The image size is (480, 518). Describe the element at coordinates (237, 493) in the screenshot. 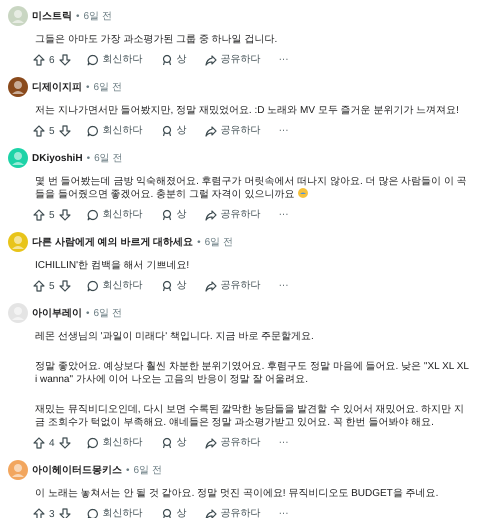

I see `comment-text: 이 노래는 놓쳐서는 안 될 것 같아요. 정말 멋진 곡이에요! 뮤직비디오도 BUDGET을 주네요.` at that location.